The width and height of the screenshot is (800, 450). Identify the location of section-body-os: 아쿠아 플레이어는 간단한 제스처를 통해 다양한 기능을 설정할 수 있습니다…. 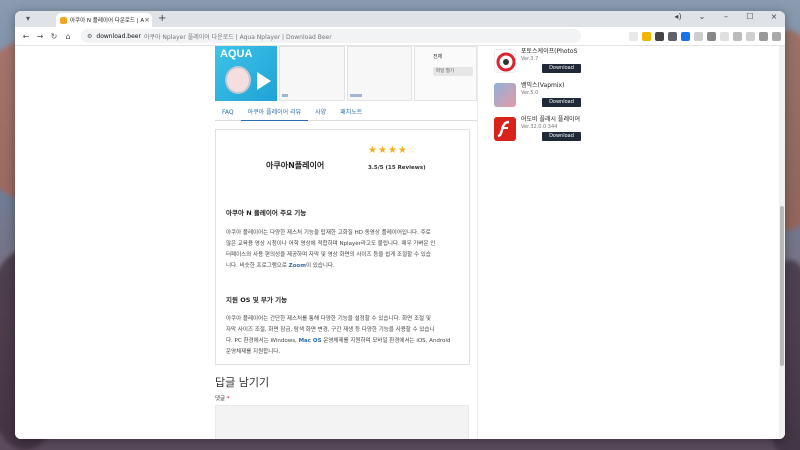
(345, 336).